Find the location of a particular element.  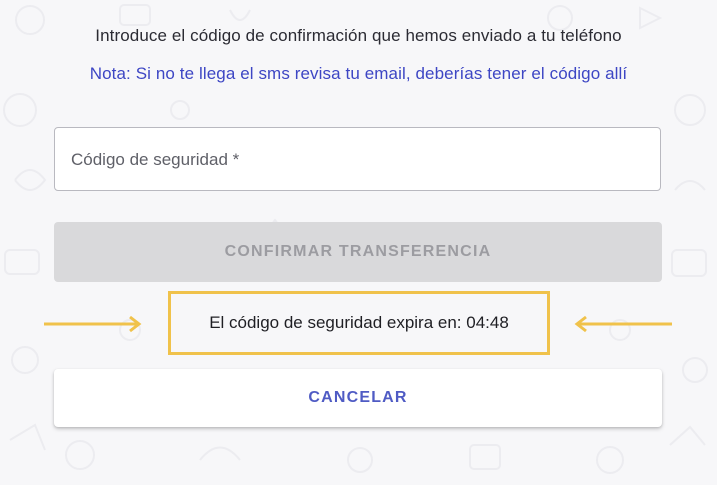

expiry-text: El código de seguridad expira en: 04:48 is located at coordinates (359, 322).